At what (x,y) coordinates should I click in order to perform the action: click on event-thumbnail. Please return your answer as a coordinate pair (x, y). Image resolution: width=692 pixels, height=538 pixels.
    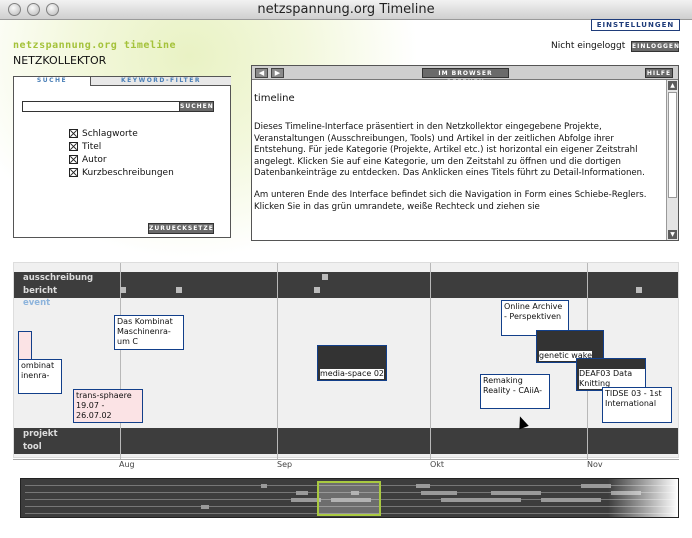
    Looking at the image, I should click on (25, 345).